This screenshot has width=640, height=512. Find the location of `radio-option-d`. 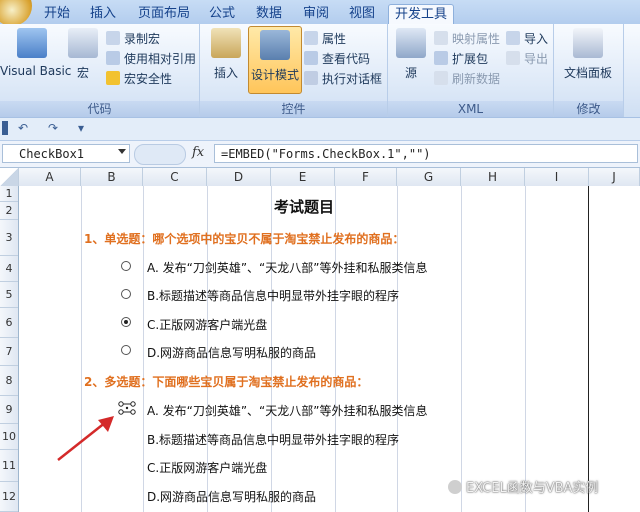

radio-option-d is located at coordinates (126, 350).